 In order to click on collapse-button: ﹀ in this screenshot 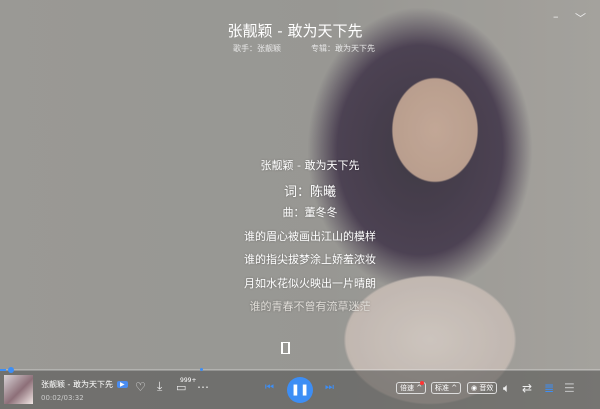, I will do `click(580, 18)`.